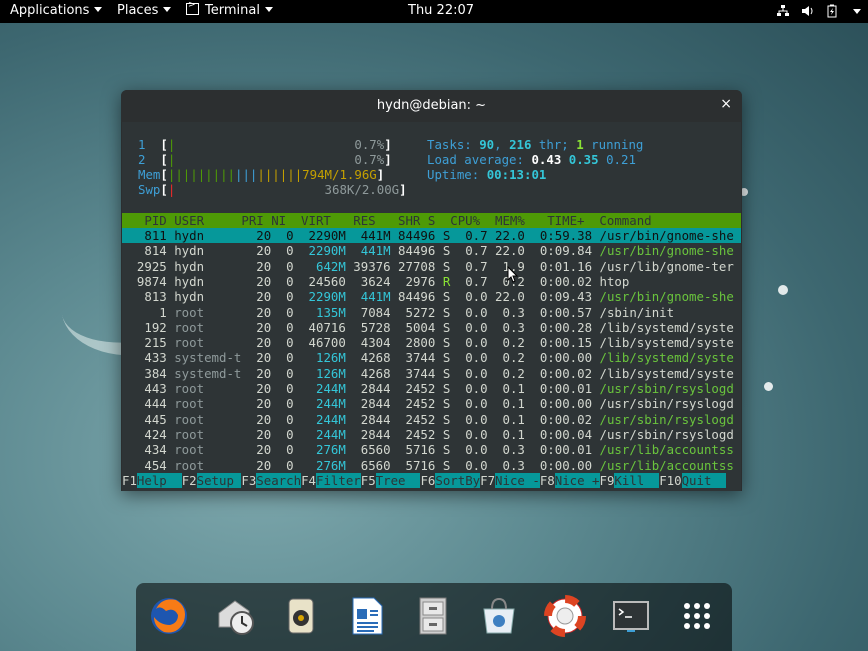 This screenshot has width=868, height=651. Describe the element at coordinates (663, 419) in the screenshot. I see `process-command: /usr/sbin/rsyslogd` at that location.